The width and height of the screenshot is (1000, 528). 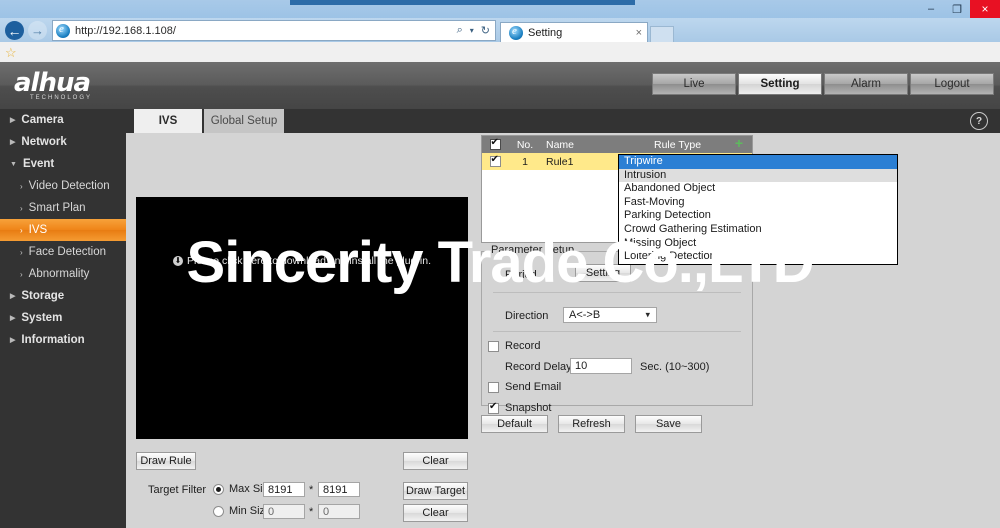 I want to click on sidebar-item-label: Camera, so click(x=42, y=120).